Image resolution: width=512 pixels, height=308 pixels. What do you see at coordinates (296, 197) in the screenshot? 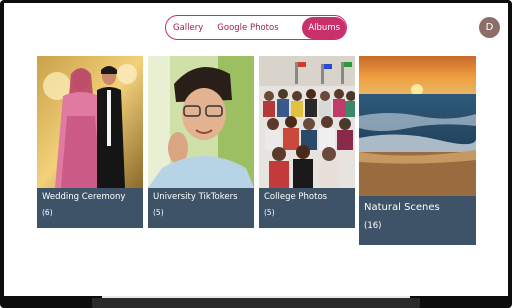
I see `album-title: College Photos` at bounding box center [296, 197].